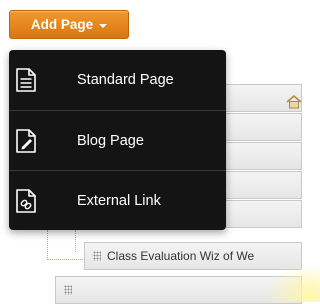 The width and height of the screenshot is (320, 304). What do you see at coordinates (110, 140) in the screenshot?
I see `menu-item-label: Blog Page` at bounding box center [110, 140].